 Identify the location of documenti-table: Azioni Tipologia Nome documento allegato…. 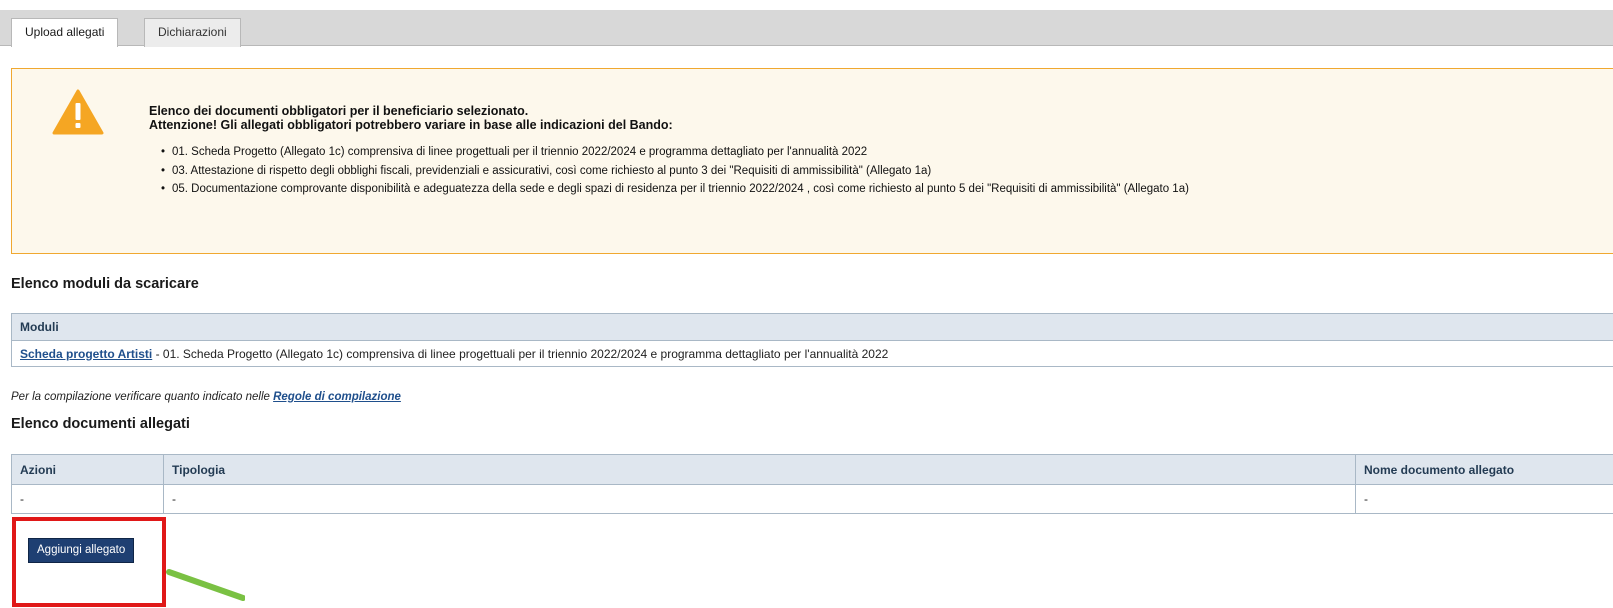
(812, 484).